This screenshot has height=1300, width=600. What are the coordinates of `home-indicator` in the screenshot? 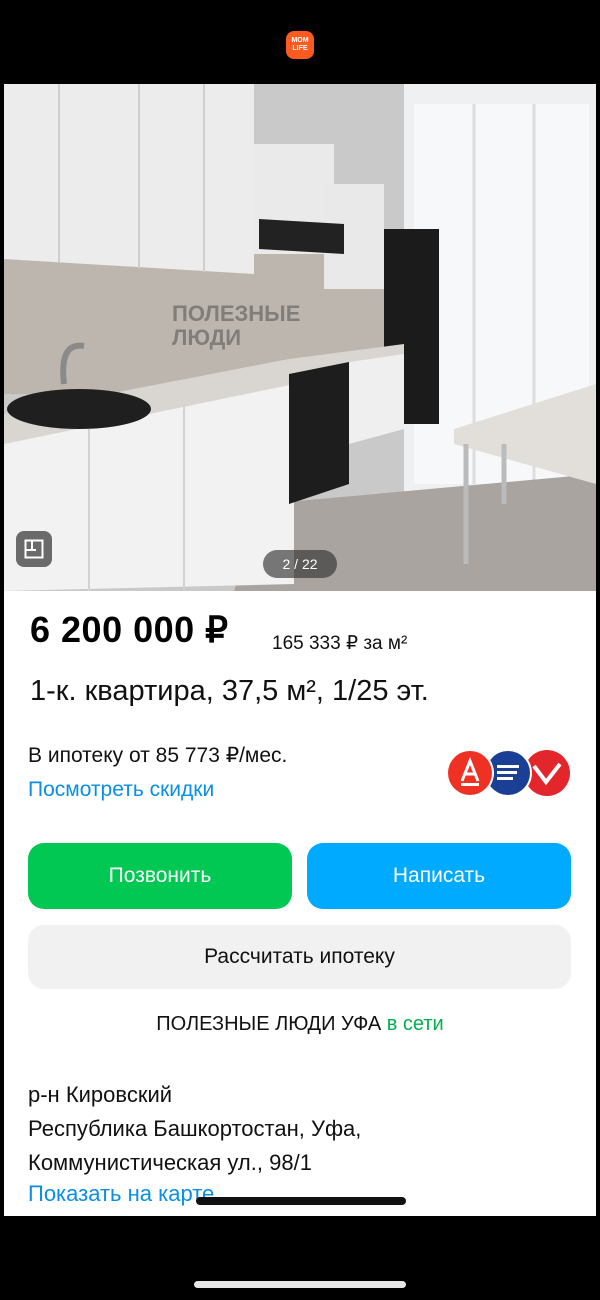 It's located at (300, 1284).